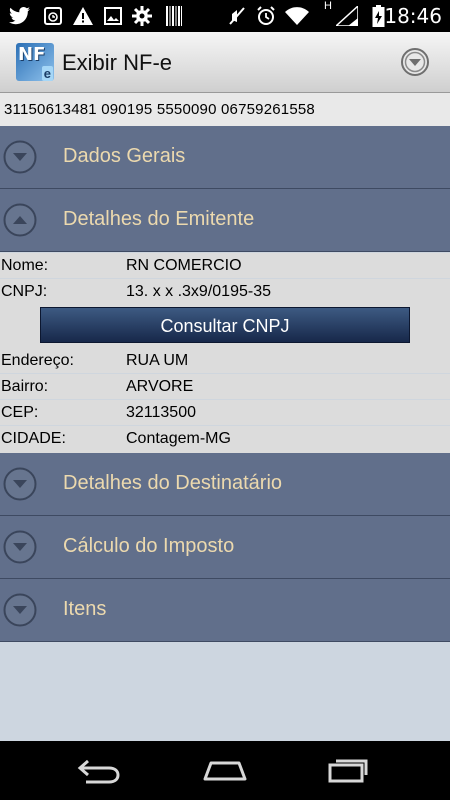 The height and width of the screenshot is (800, 450). What do you see at coordinates (225, 610) in the screenshot?
I see `section-itens: Itens` at bounding box center [225, 610].